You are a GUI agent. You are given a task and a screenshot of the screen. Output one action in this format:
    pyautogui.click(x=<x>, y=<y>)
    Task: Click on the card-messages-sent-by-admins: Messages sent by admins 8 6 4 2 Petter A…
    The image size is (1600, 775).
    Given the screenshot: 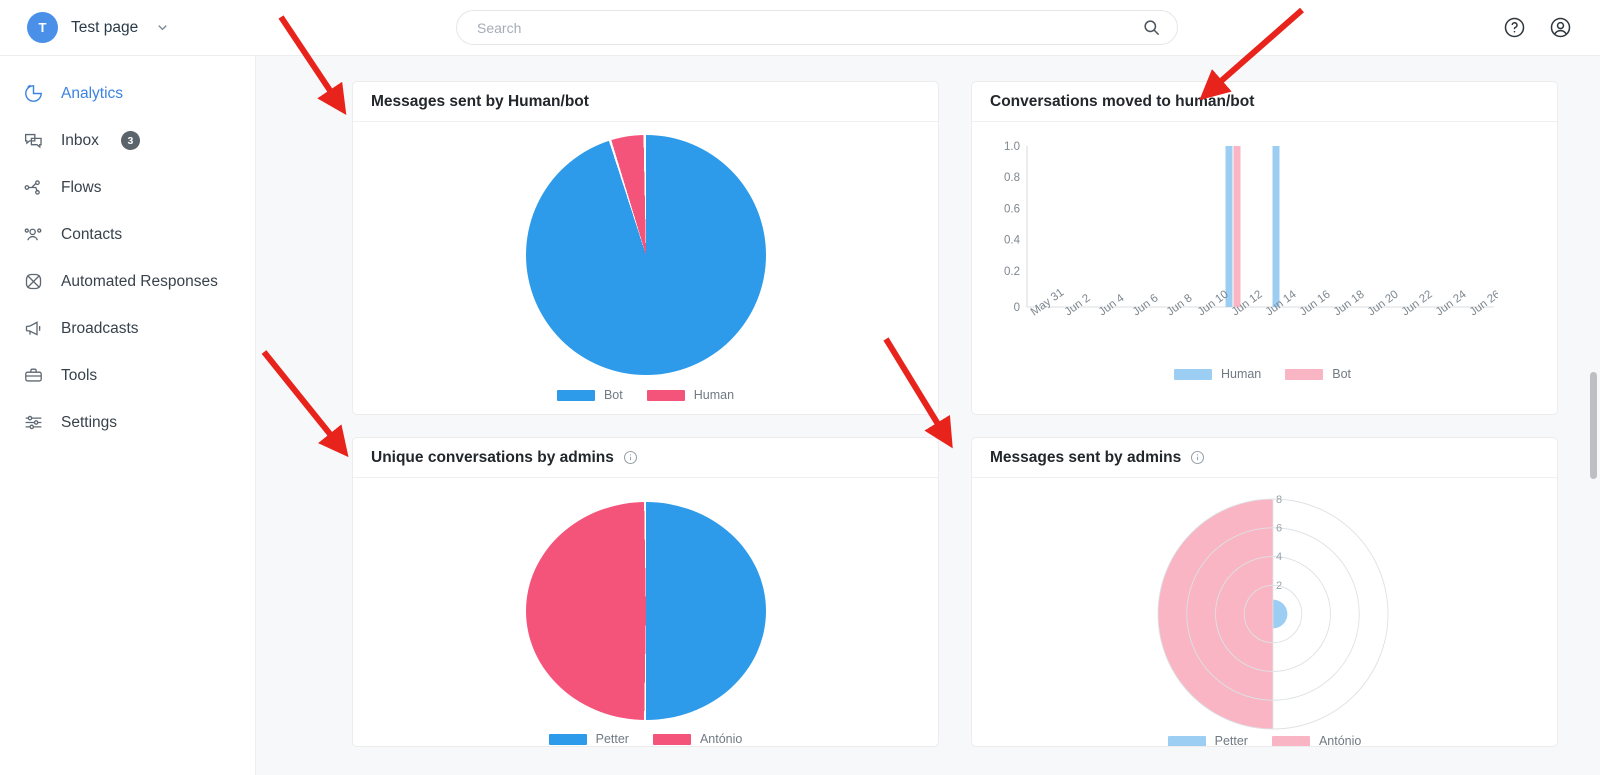 What is the action you would take?
    pyautogui.click(x=1264, y=592)
    